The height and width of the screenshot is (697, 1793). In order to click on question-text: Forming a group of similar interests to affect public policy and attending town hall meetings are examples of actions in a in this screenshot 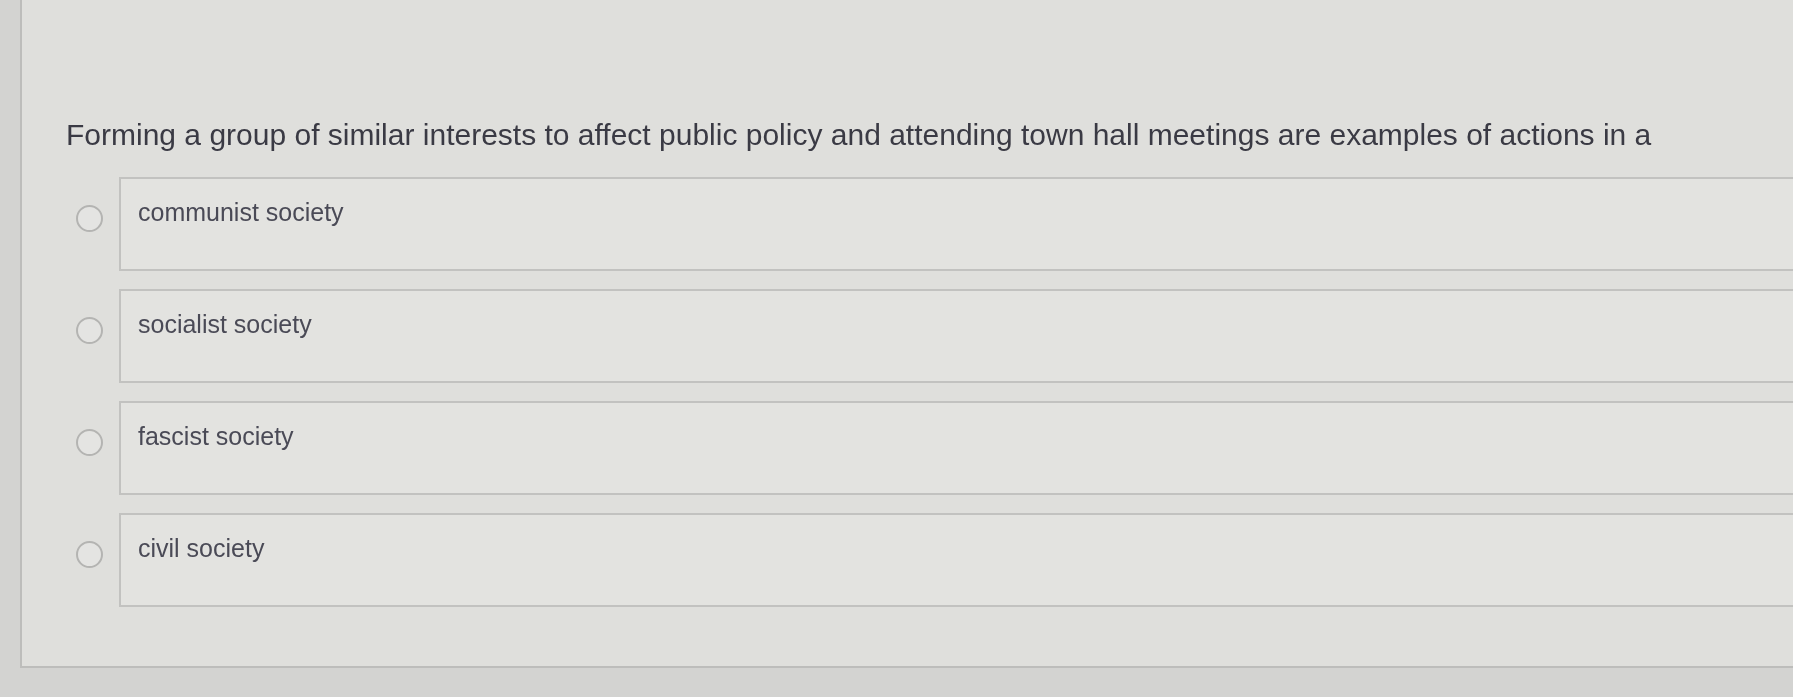, I will do `click(859, 135)`.